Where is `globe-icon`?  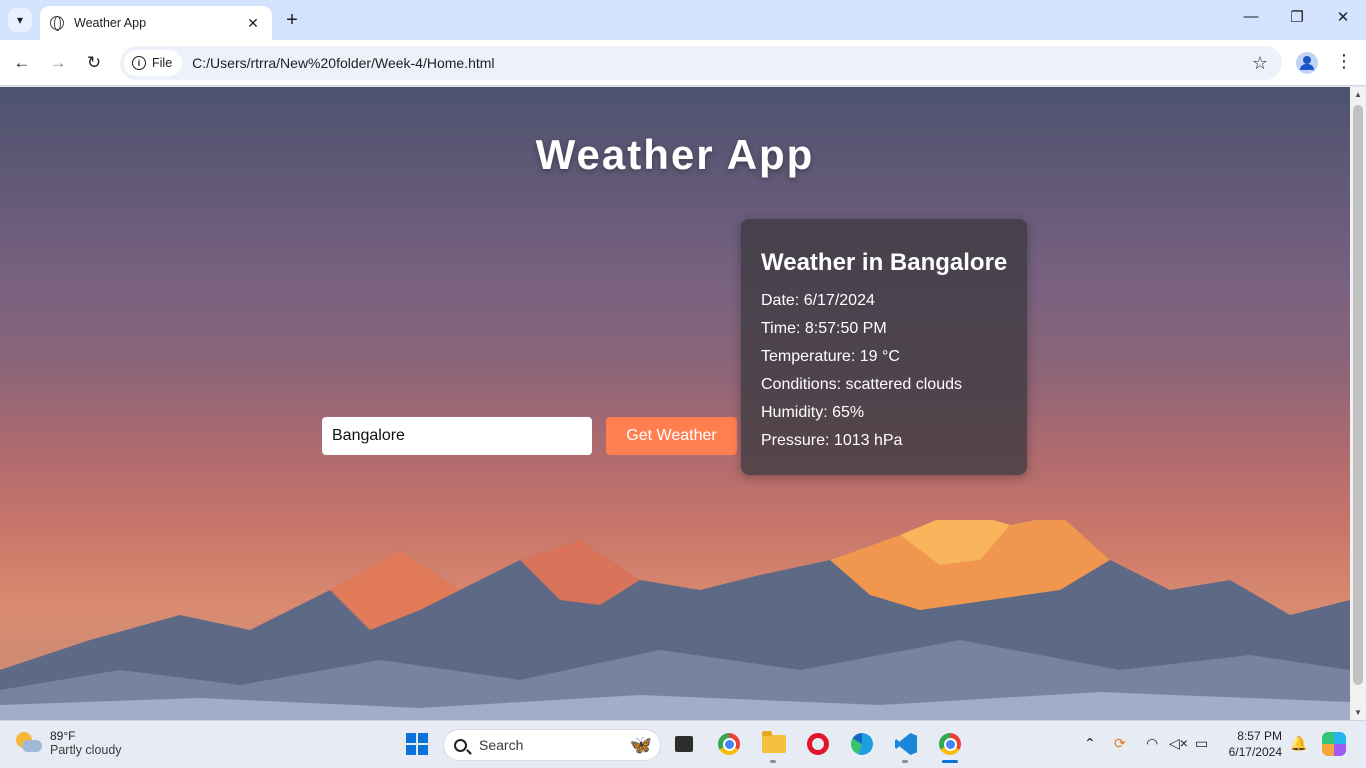
globe-icon is located at coordinates (57, 23).